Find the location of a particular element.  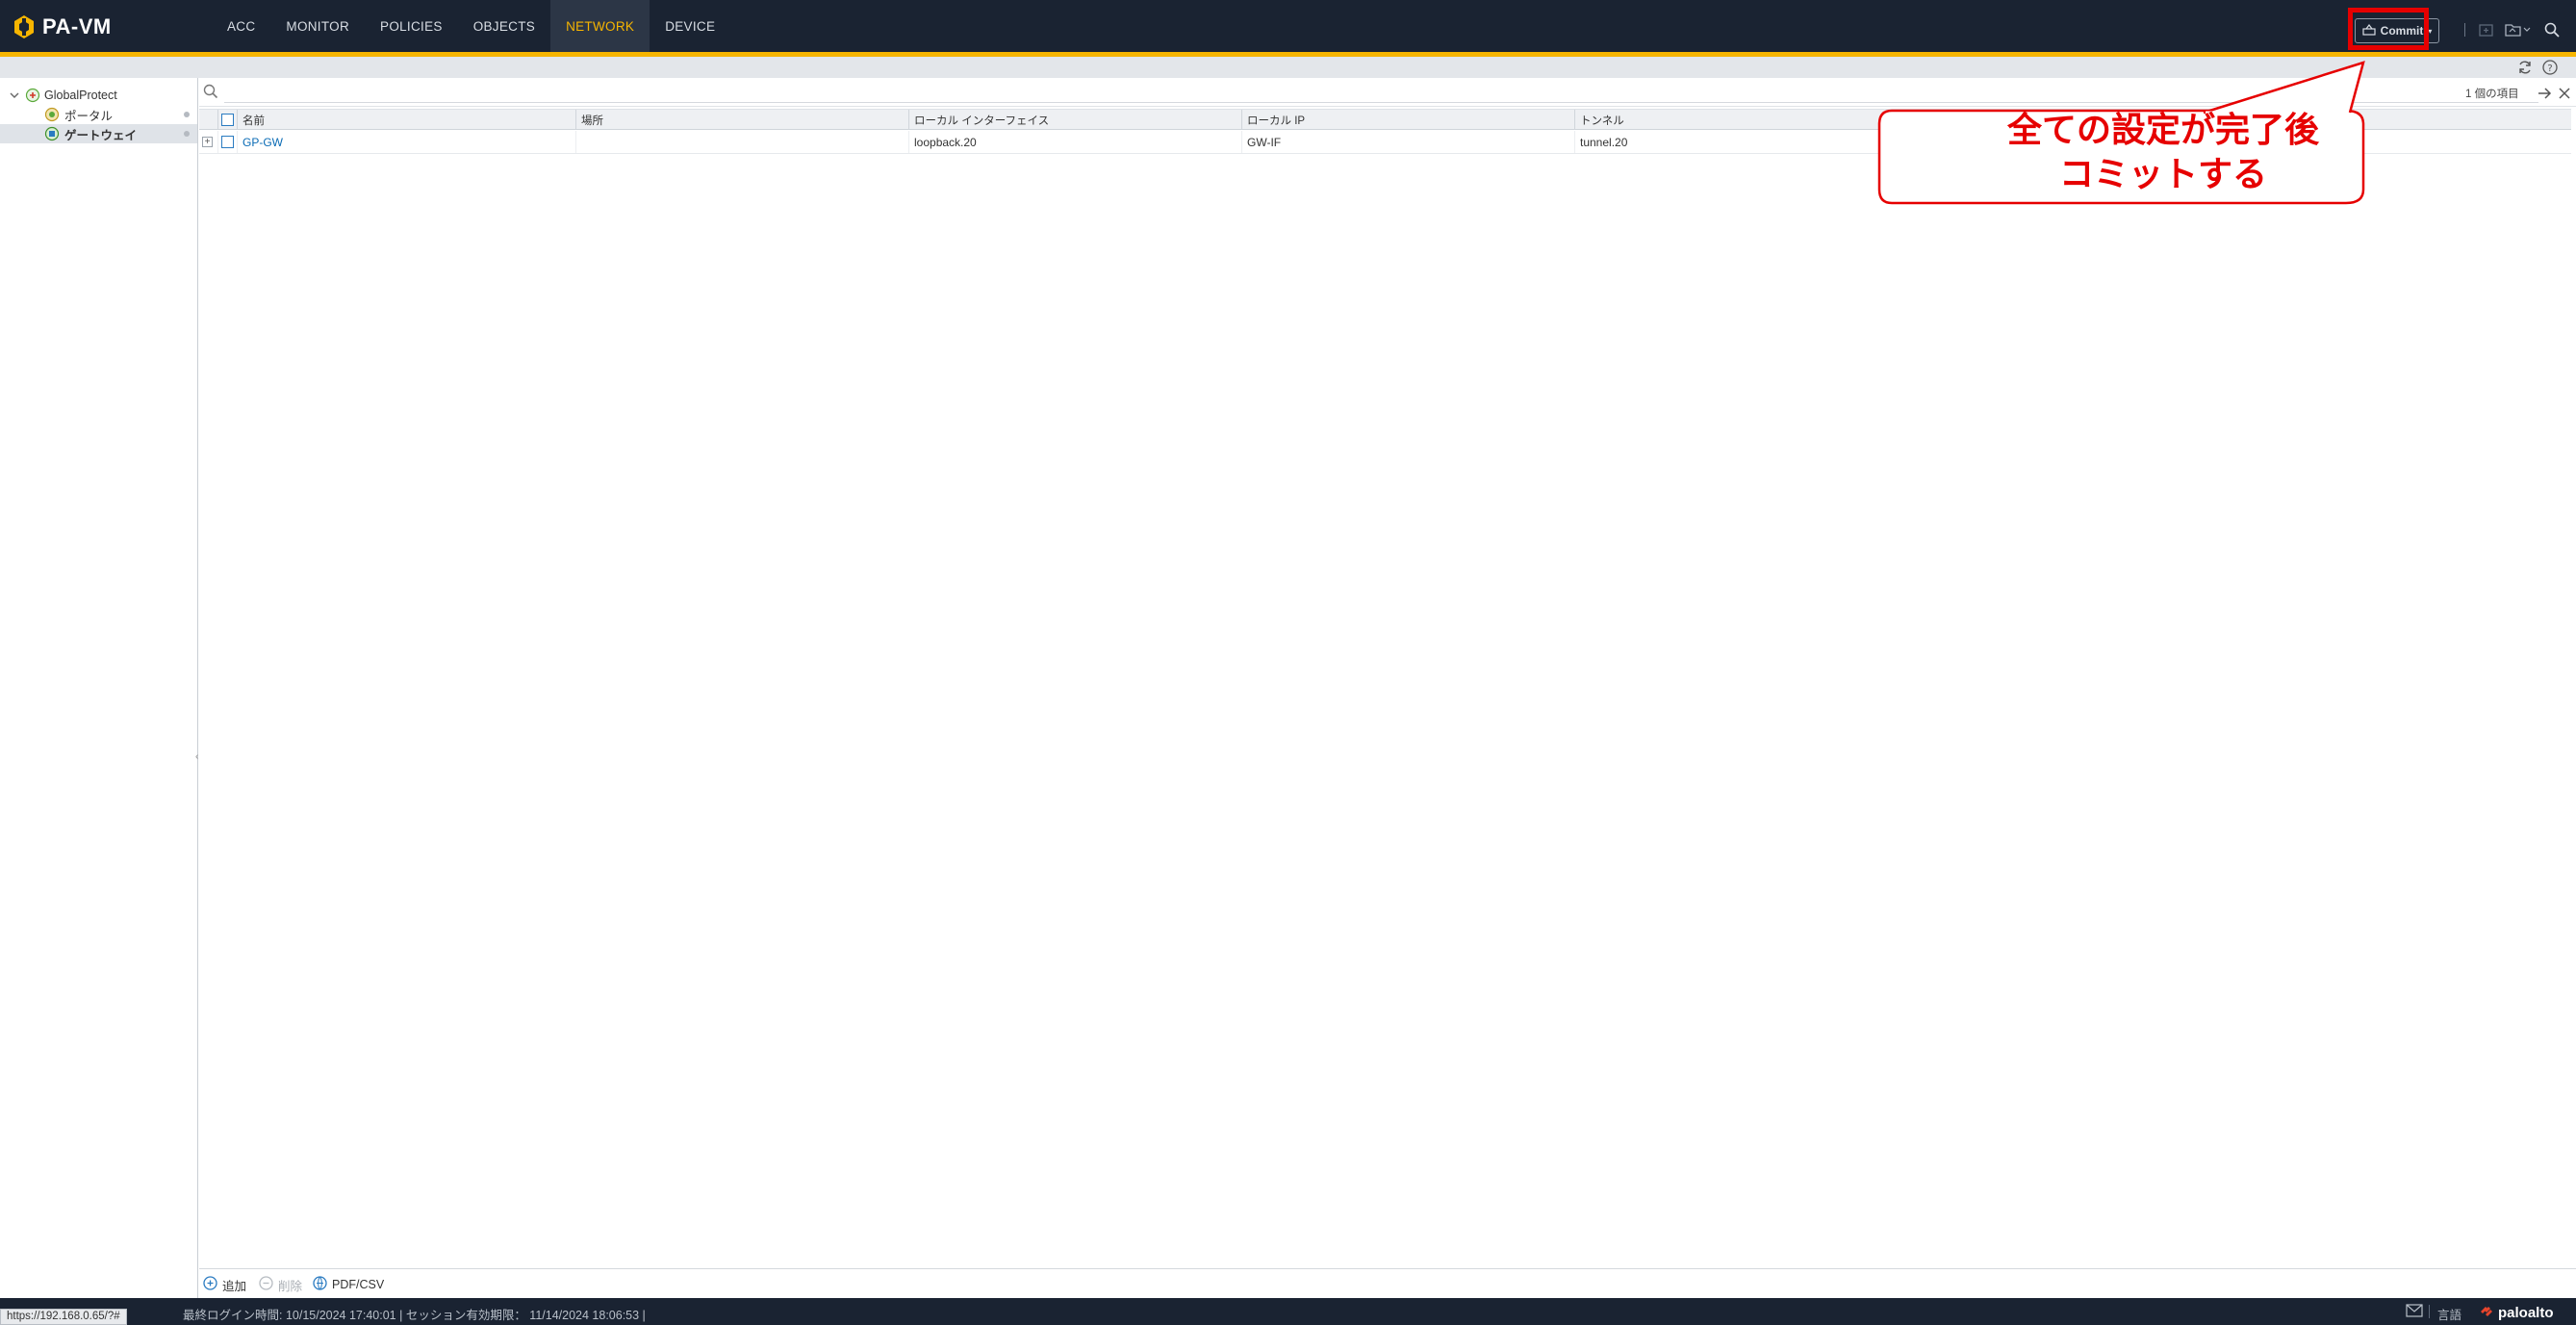

sidebar-item-portal: ポータル is located at coordinates (98, 114).